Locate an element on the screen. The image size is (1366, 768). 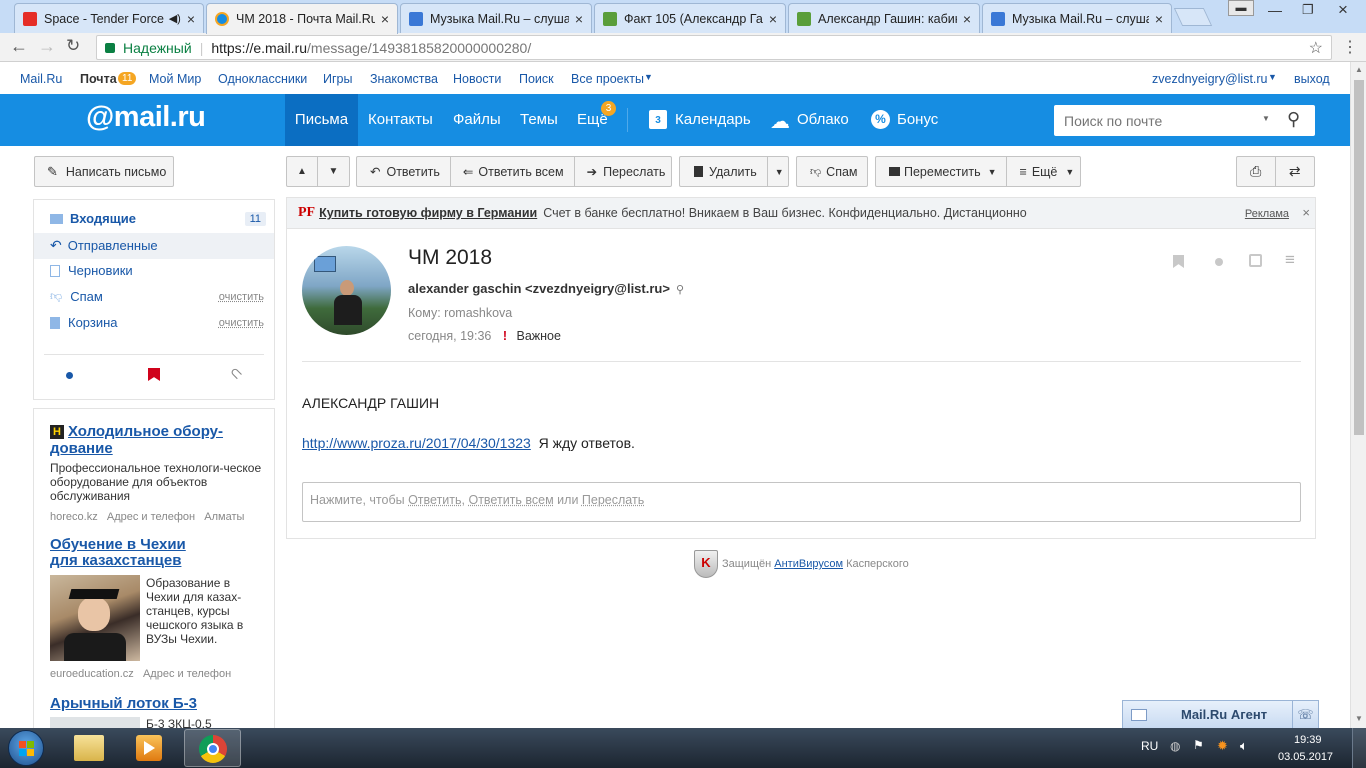
print-icon: ⎙ is located at coordinates (1256, 171).